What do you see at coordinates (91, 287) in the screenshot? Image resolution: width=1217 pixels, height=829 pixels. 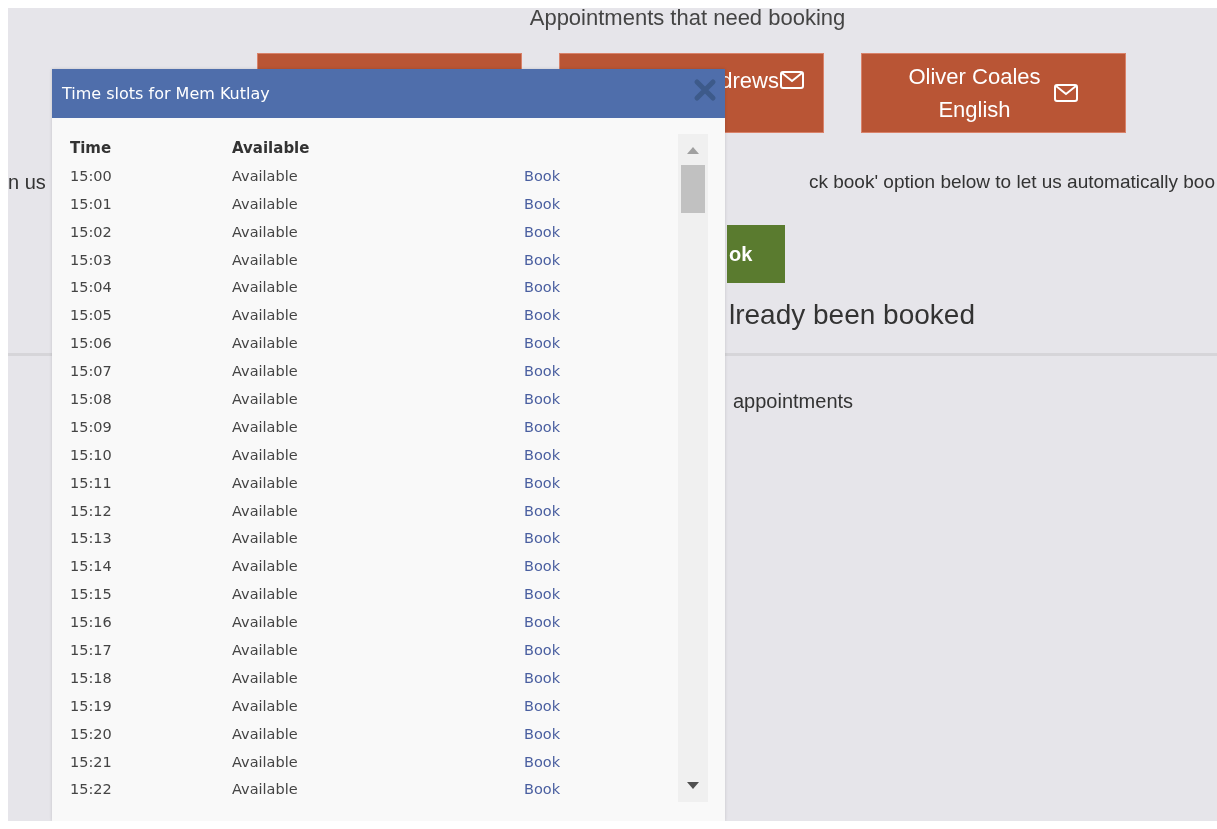 I see `time-cell-text: 15:04` at bounding box center [91, 287].